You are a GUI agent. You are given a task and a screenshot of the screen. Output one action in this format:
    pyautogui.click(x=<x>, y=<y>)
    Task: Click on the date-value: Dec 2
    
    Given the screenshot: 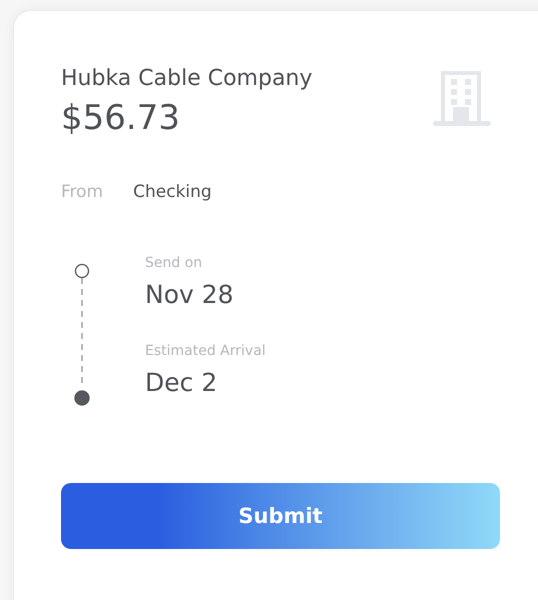 What is the action you would take?
    pyautogui.click(x=181, y=383)
    